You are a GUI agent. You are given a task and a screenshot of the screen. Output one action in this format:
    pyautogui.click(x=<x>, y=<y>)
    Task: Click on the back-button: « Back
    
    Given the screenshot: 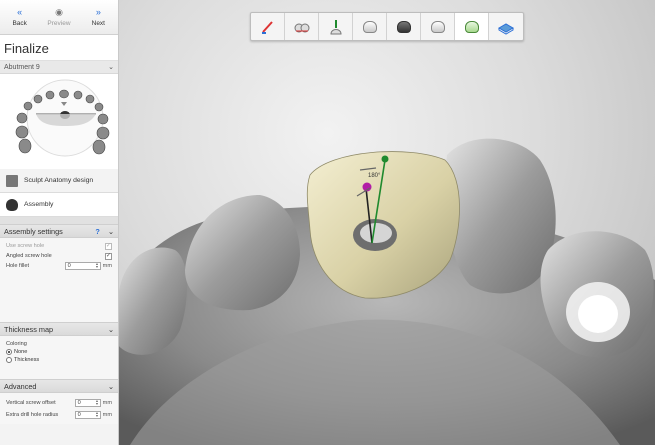 What is the action you would take?
    pyautogui.click(x=19, y=17)
    